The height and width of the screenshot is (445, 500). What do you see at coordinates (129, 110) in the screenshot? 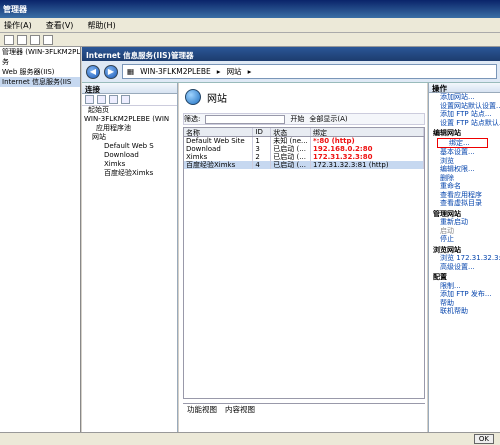
I see `tree-start-page: 起始页` at bounding box center [129, 110].